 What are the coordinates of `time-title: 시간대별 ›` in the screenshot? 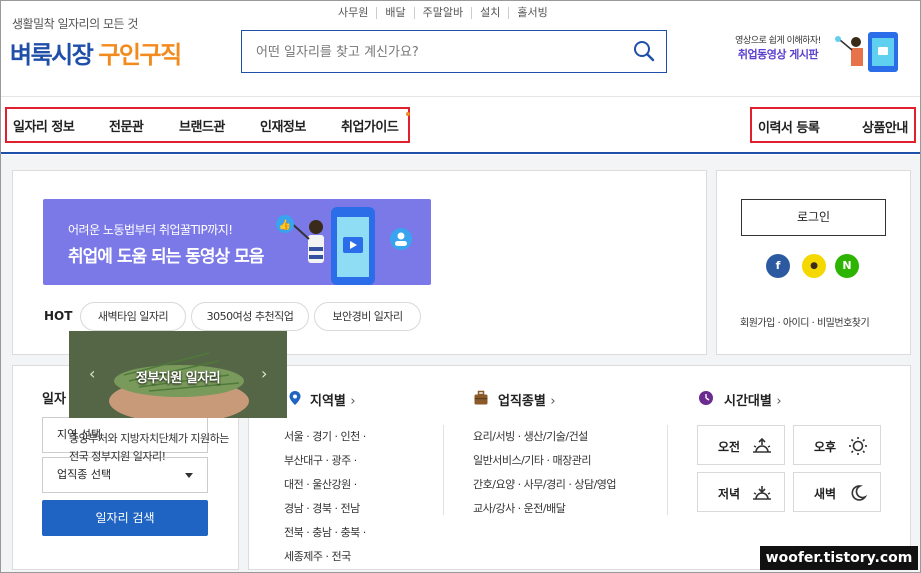 It's located at (753, 399).